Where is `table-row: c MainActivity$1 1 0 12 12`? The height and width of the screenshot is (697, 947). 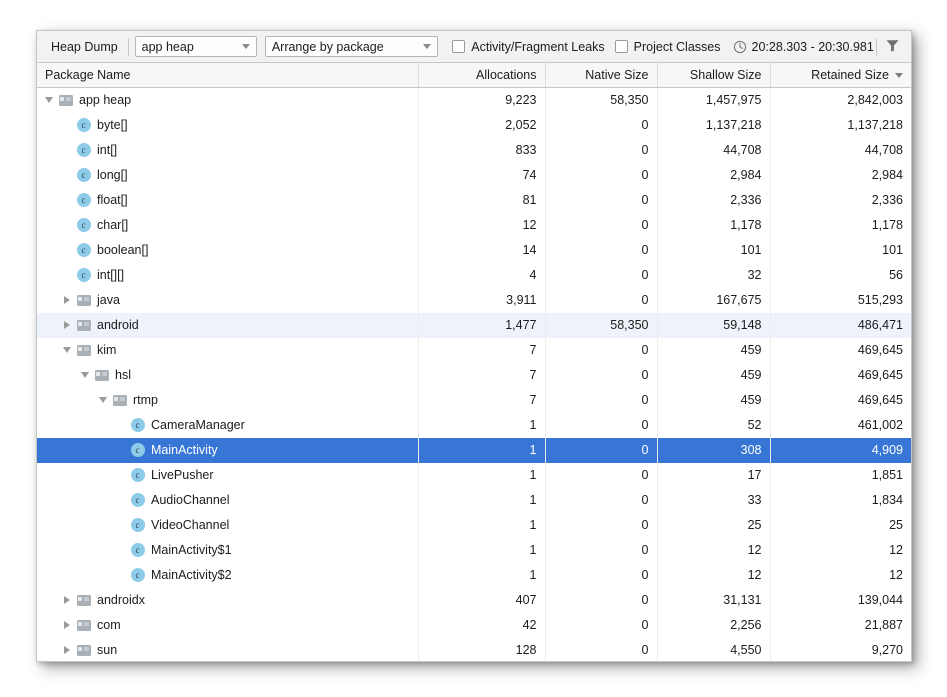
table-row: c MainActivity$1 1 0 12 12 is located at coordinates (474, 550).